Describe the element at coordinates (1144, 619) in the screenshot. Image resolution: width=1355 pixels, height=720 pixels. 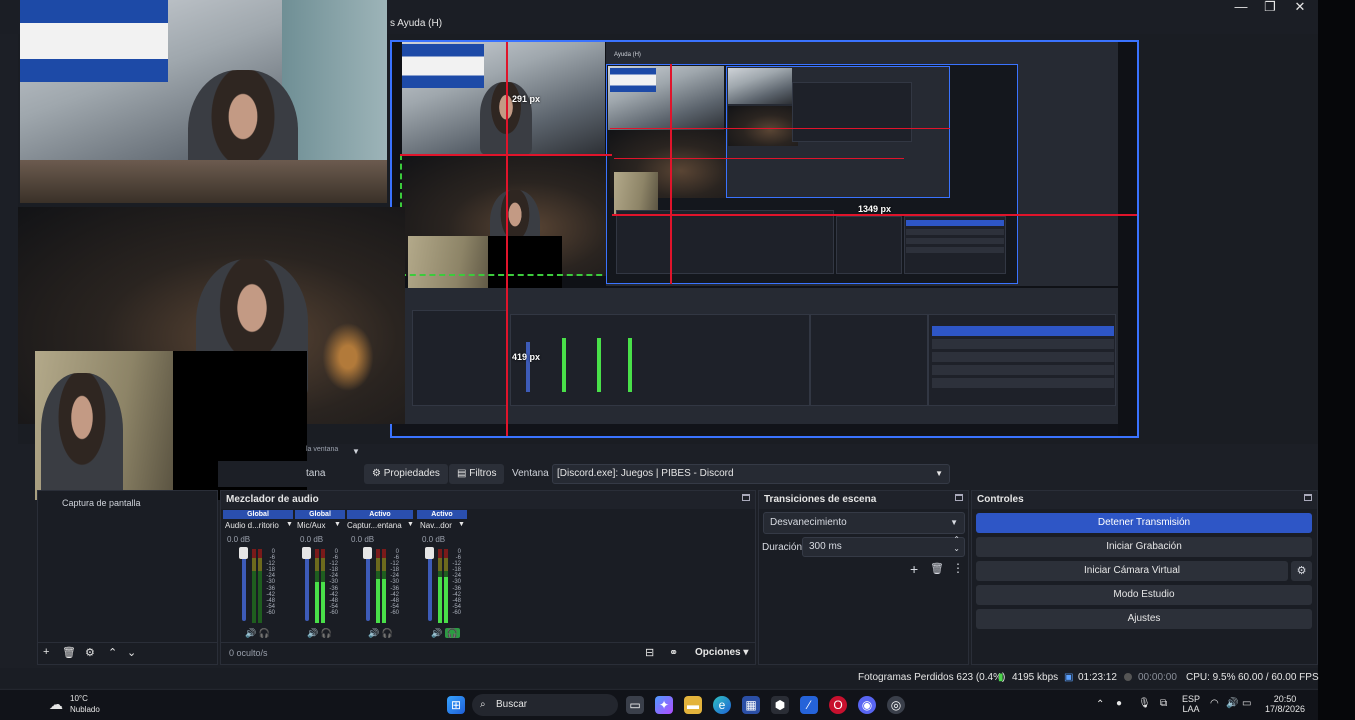
I see `settings-button: Ajustes` at that location.